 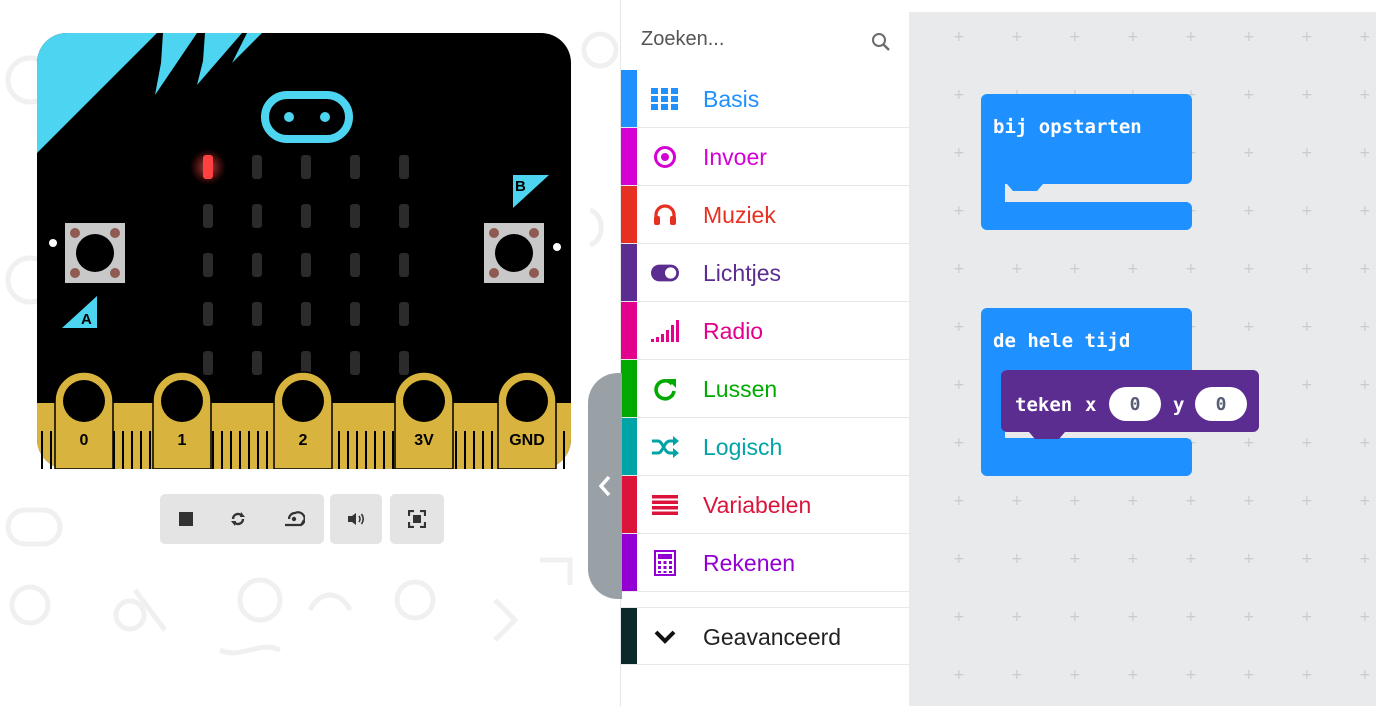 I want to click on chevron-down-icon, so click(x=665, y=637).